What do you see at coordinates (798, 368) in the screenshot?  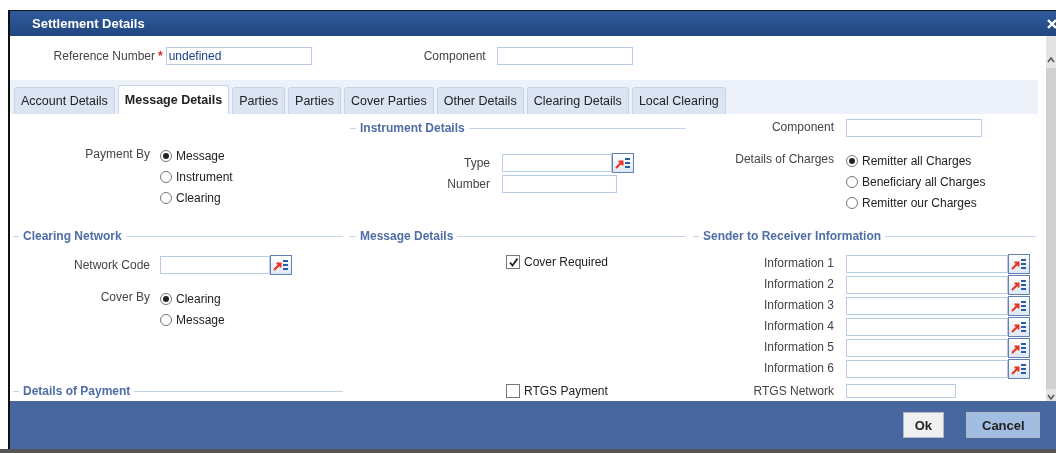 I see `field-label: Information 6` at bounding box center [798, 368].